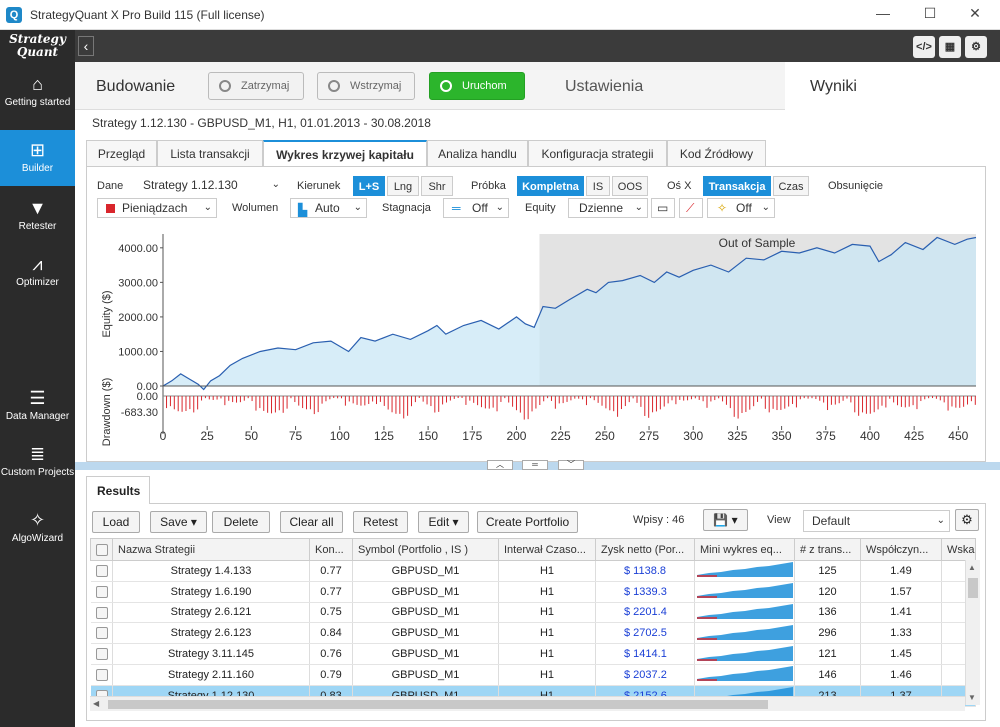 The image size is (1000, 727). What do you see at coordinates (37, 472) in the screenshot?
I see `sidebar-item-custom-projects: ≣ Custom Projects` at bounding box center [37, 472].